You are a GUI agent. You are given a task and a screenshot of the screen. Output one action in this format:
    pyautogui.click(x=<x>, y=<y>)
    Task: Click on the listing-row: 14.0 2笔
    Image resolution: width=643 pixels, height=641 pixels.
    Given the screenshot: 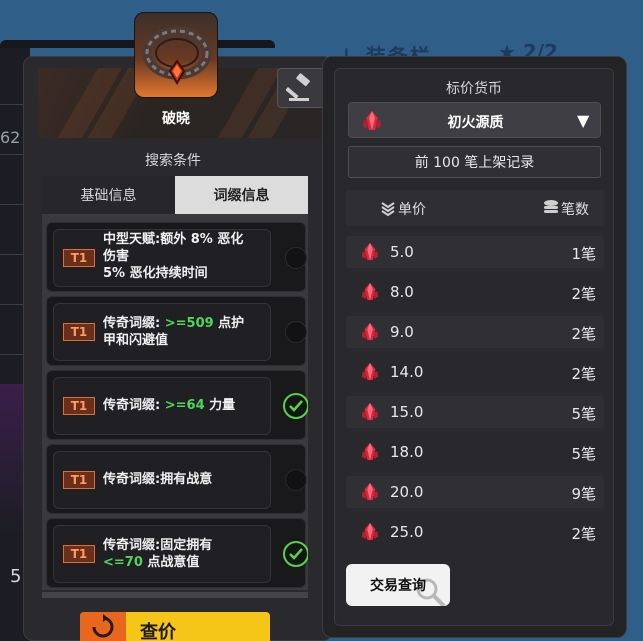 What is the action you would take?
    pyautogui.click(x=475, y=372)
    